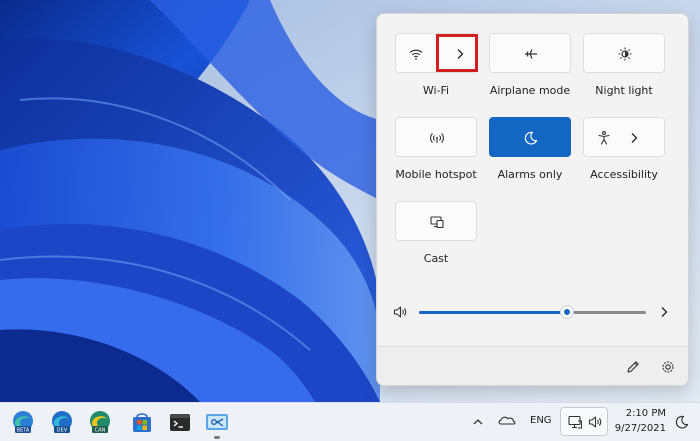  I want to click on moon-icon, so click(531, 138).